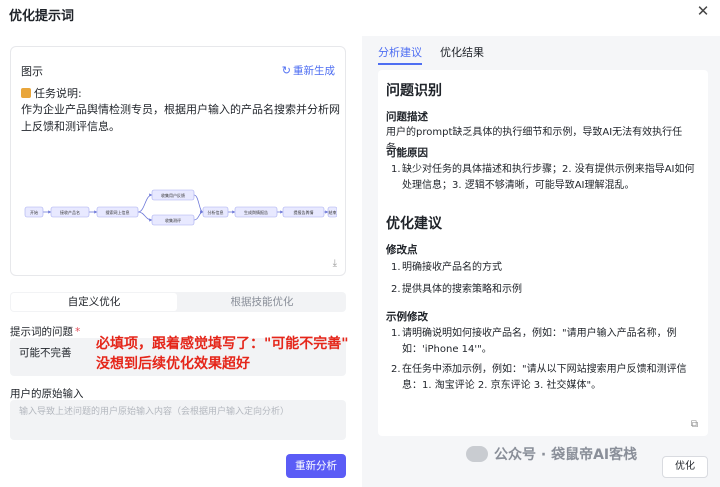  I want to click on tab-result: 优化结果, so click(462, 52).